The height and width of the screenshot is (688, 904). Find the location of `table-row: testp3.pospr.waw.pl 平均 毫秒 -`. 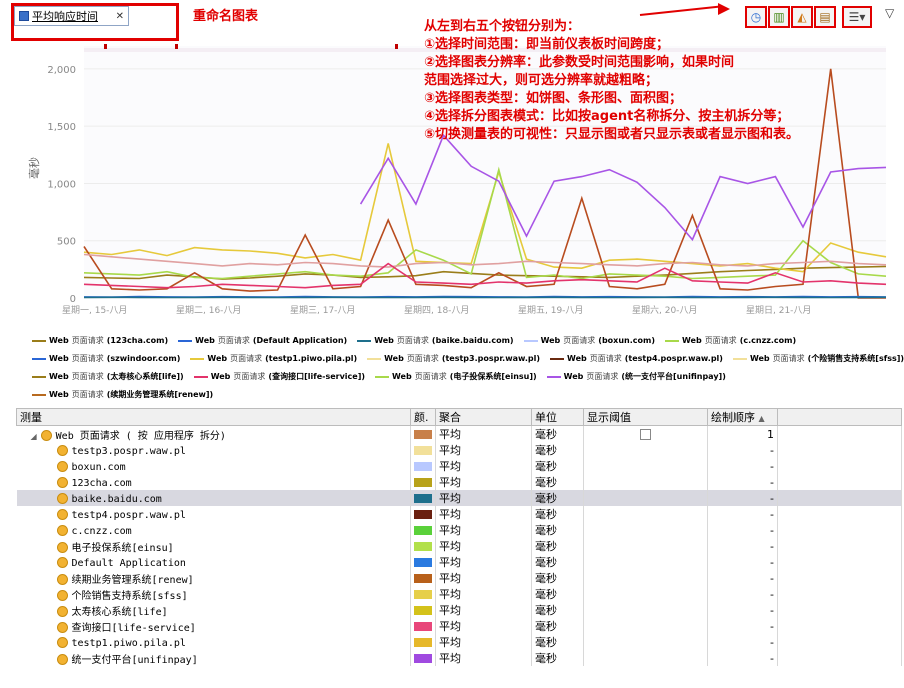

table-row: testp3.pospr.waw.pl 平均 毫秒 - is located at coordinates (459, 450).